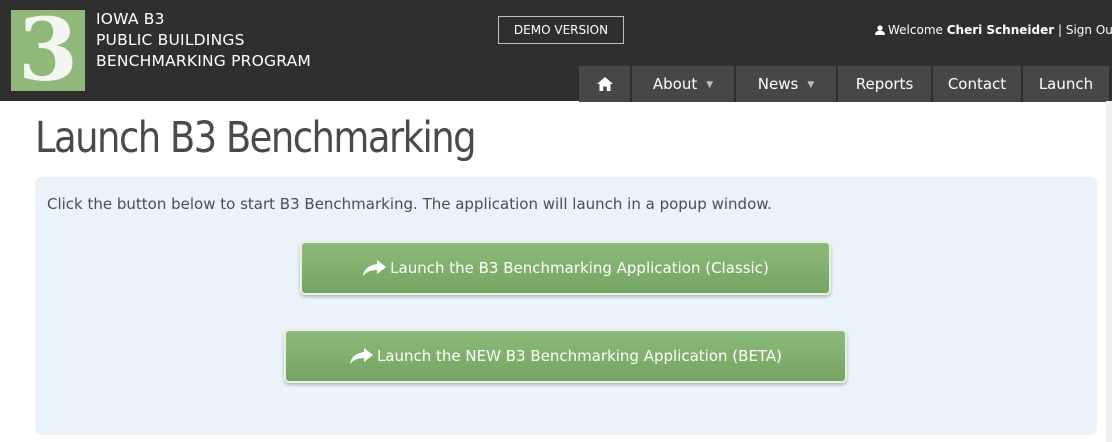 This screenshot has width=1112, height=442. Describe the element at coordinates (256, 138) in the screenshot. I see `page-title: Launch B3 Benchmarking` at that location.